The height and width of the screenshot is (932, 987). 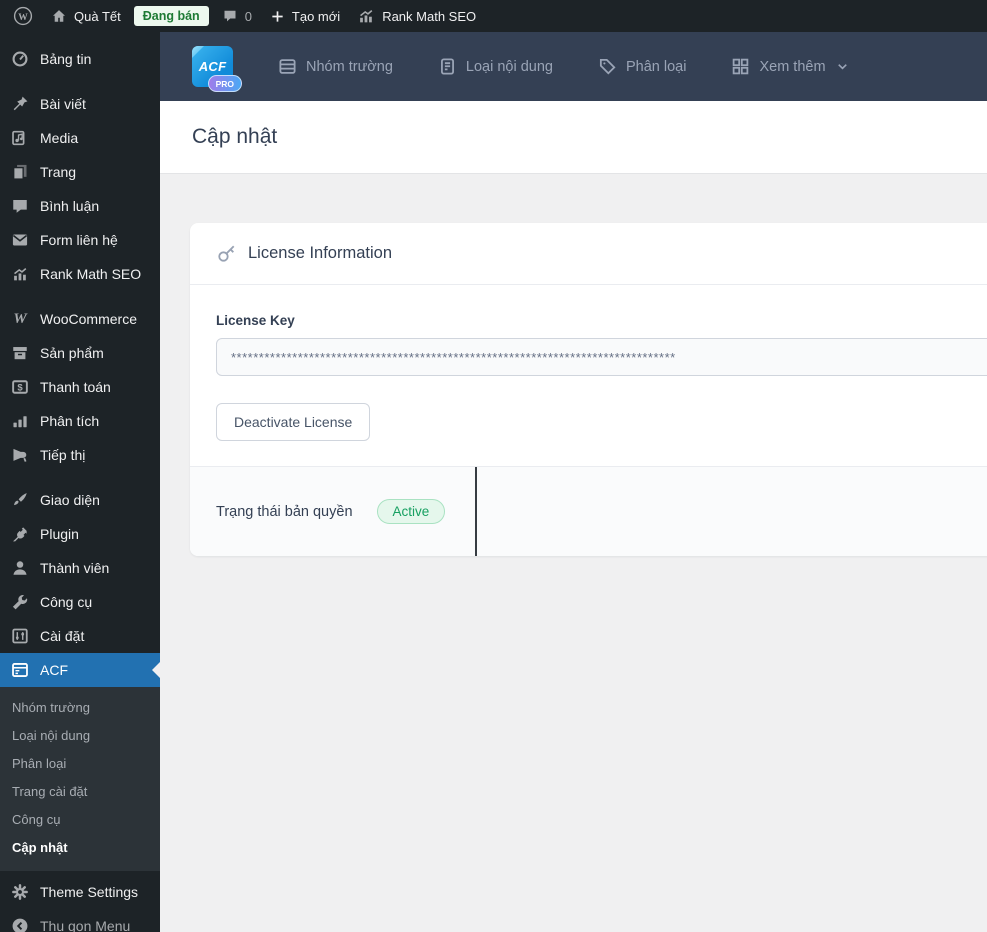 What do you see at coordinates (80, 892) in the screenshot?
I see `sidebar-item-theme-settings: Theme Settings` at bounding box center [80, 892].